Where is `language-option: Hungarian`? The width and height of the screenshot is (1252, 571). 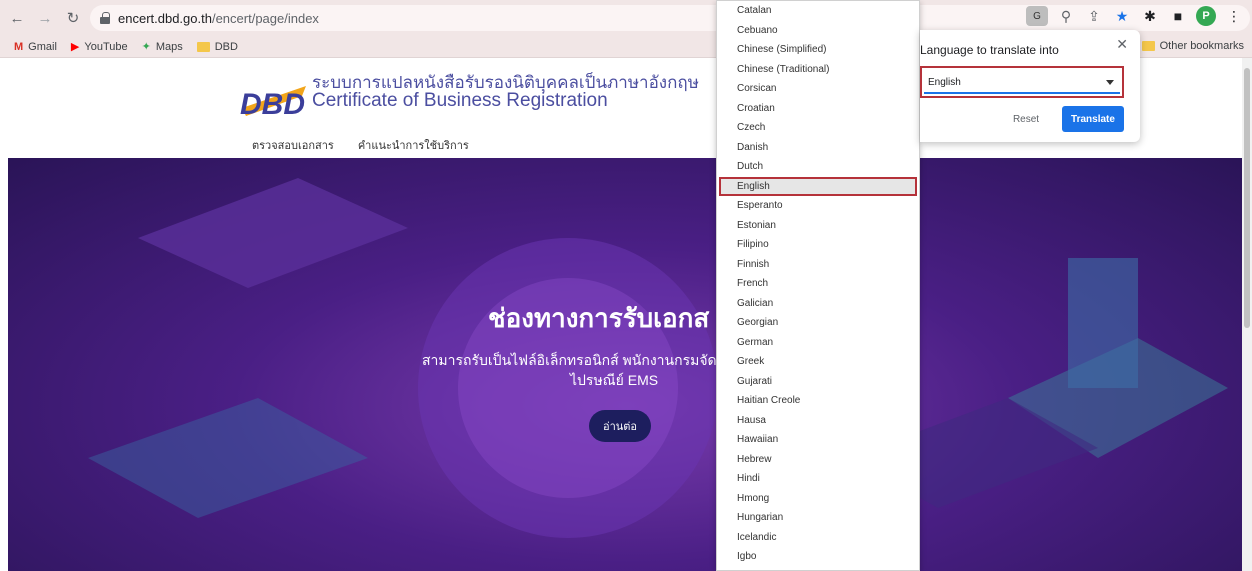
language-option: Hungarian is located at coordinates (818, 518).